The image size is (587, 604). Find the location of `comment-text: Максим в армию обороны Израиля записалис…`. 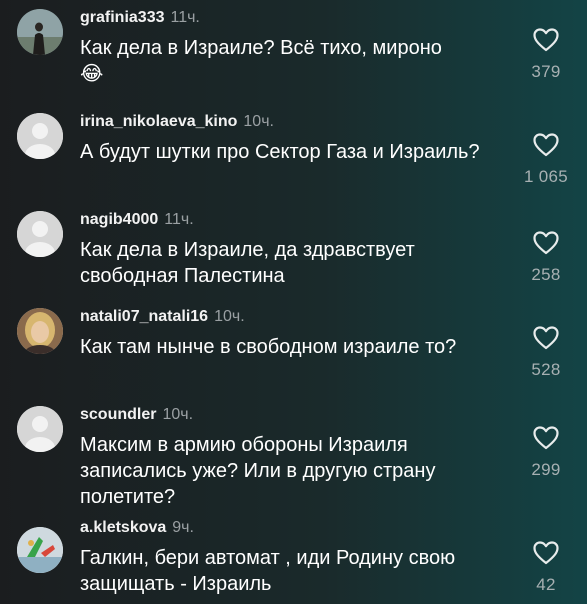

comment-text: Максим в армию обороны Израиля записалис… is located at coordinates (258, 471).